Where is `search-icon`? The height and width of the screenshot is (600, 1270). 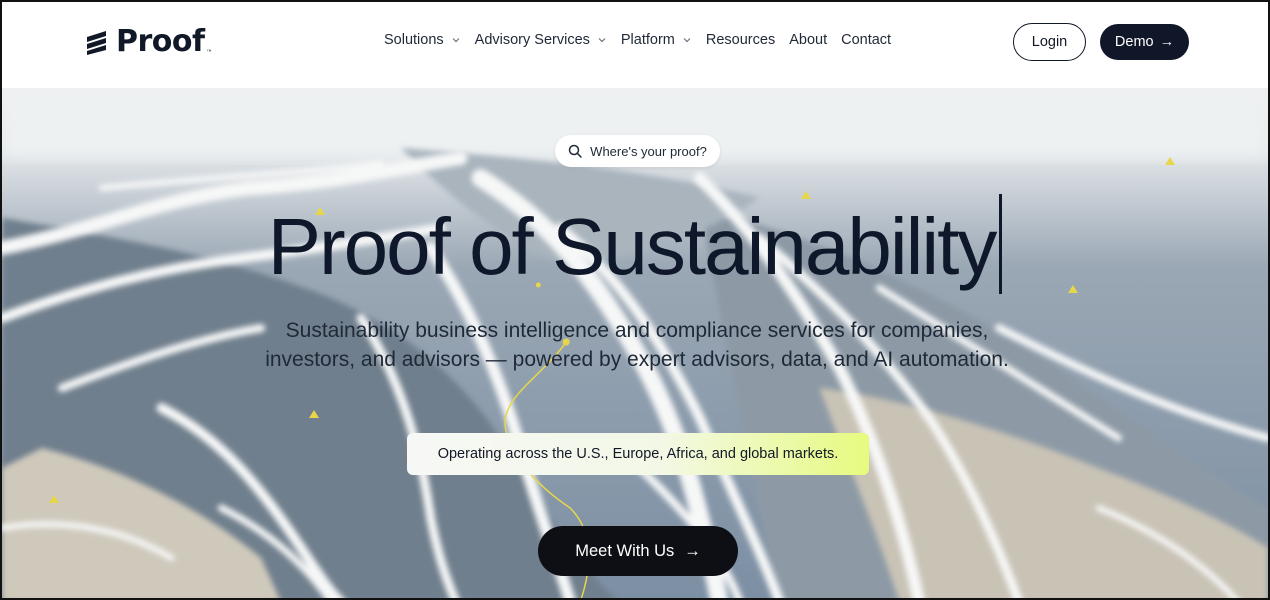
search-icon is located at coordinates (575, 151).